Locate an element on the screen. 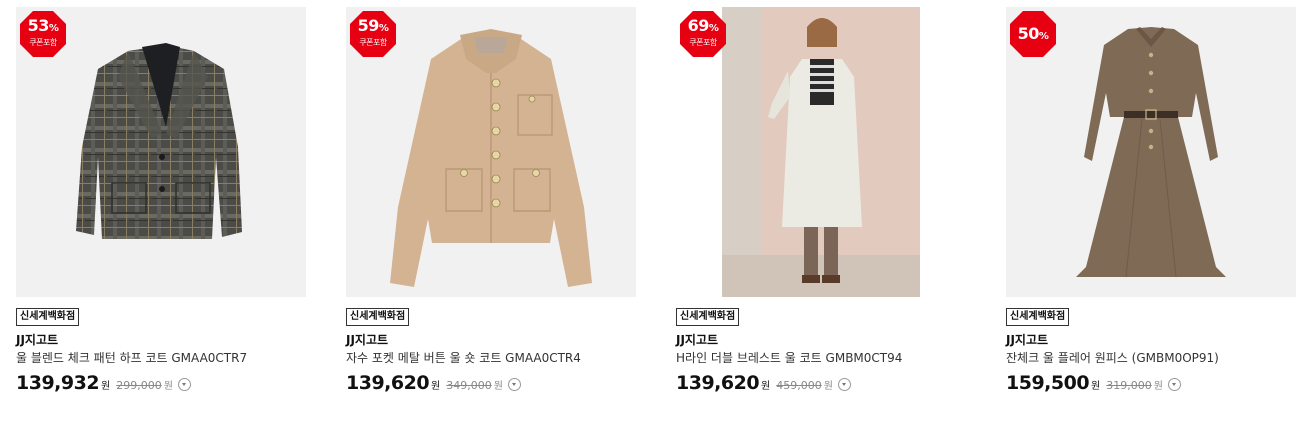 This screenshot has height=423, width=1297. sale-price: 139,932 is located at coordinates (58, 383).